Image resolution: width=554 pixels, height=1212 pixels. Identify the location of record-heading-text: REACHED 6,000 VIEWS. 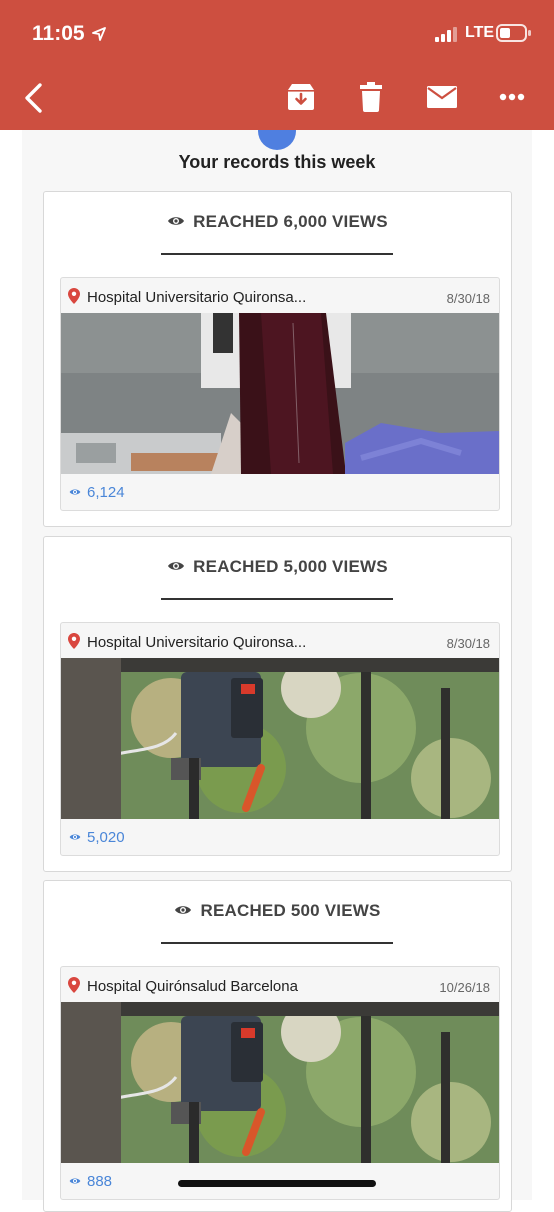
(290, 221).